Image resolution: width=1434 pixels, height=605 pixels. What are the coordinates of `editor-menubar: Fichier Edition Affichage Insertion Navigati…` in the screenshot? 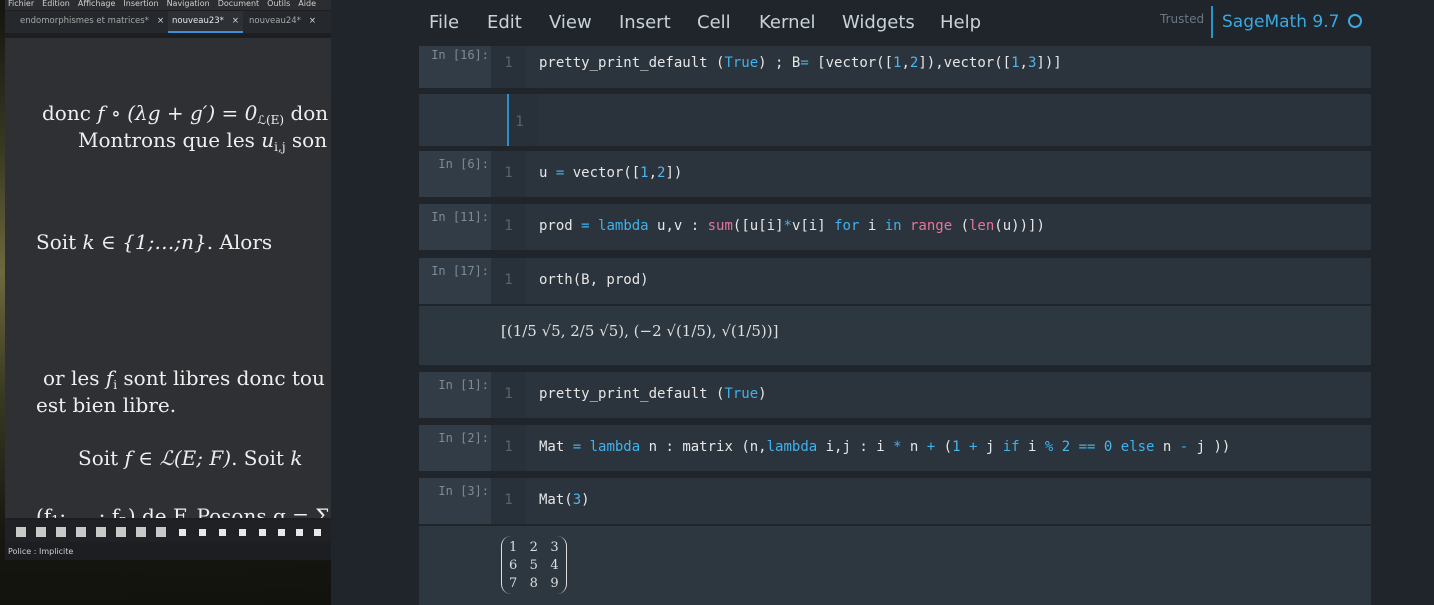 It's located at (168, 5).